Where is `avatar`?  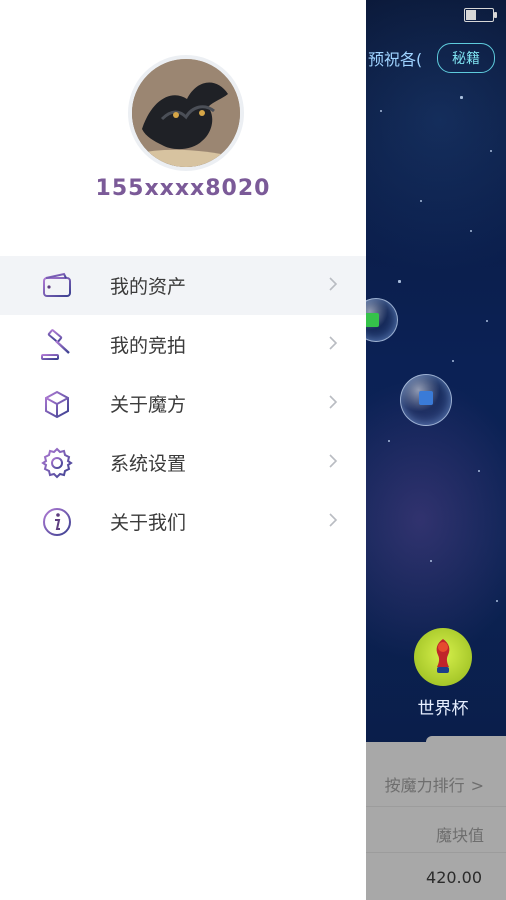 avatar is located at coordinates (186, 113).